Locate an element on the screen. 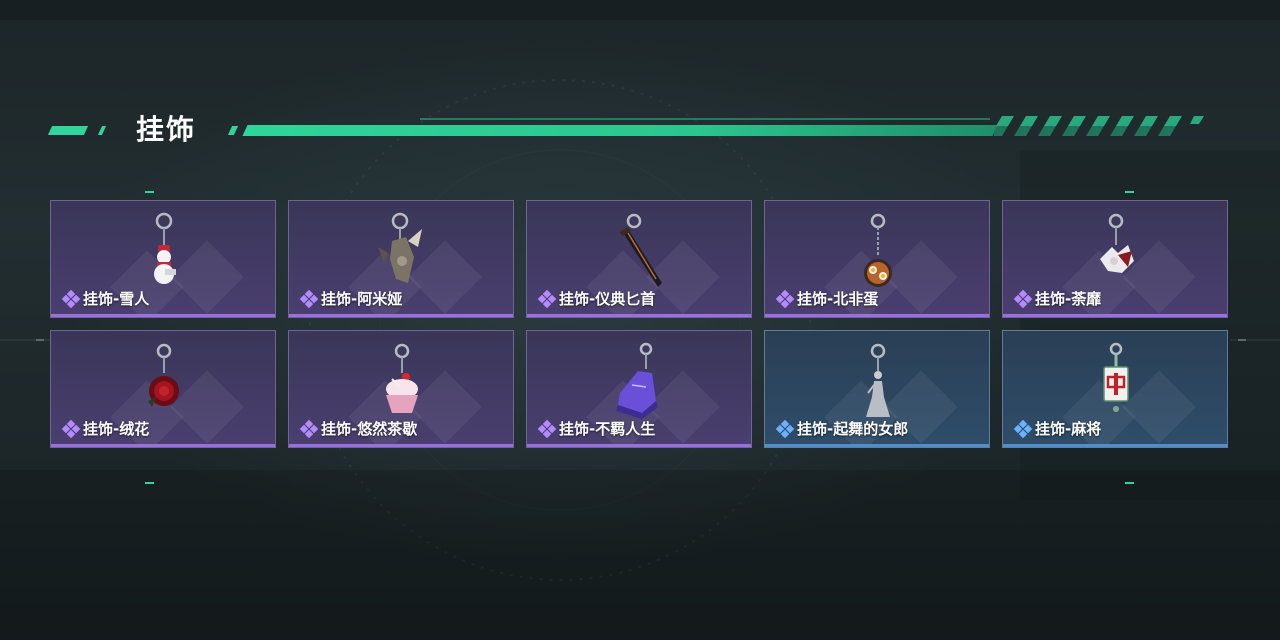  charm-name: 挂饰-荼靡 is located at coordinates (1068, 299).